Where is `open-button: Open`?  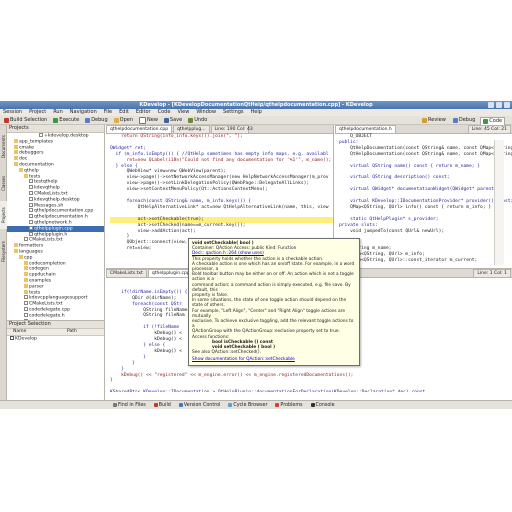
open-button: Open is located at coordinates (123, 120).